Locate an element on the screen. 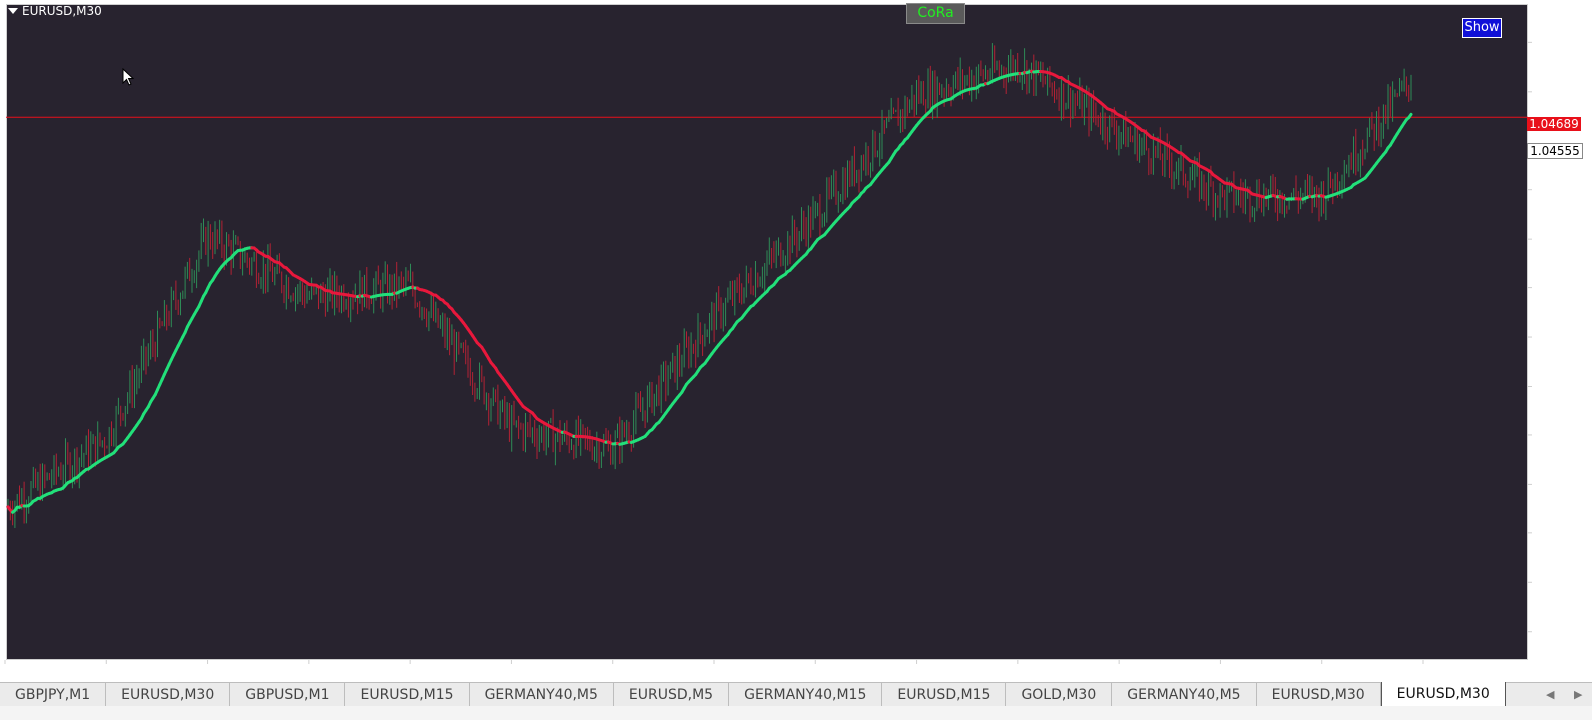 The height and width of the screenshot is (720, 1592). time-axis-label: 7 Feb 09:00 is located at coordinates (446, 667).